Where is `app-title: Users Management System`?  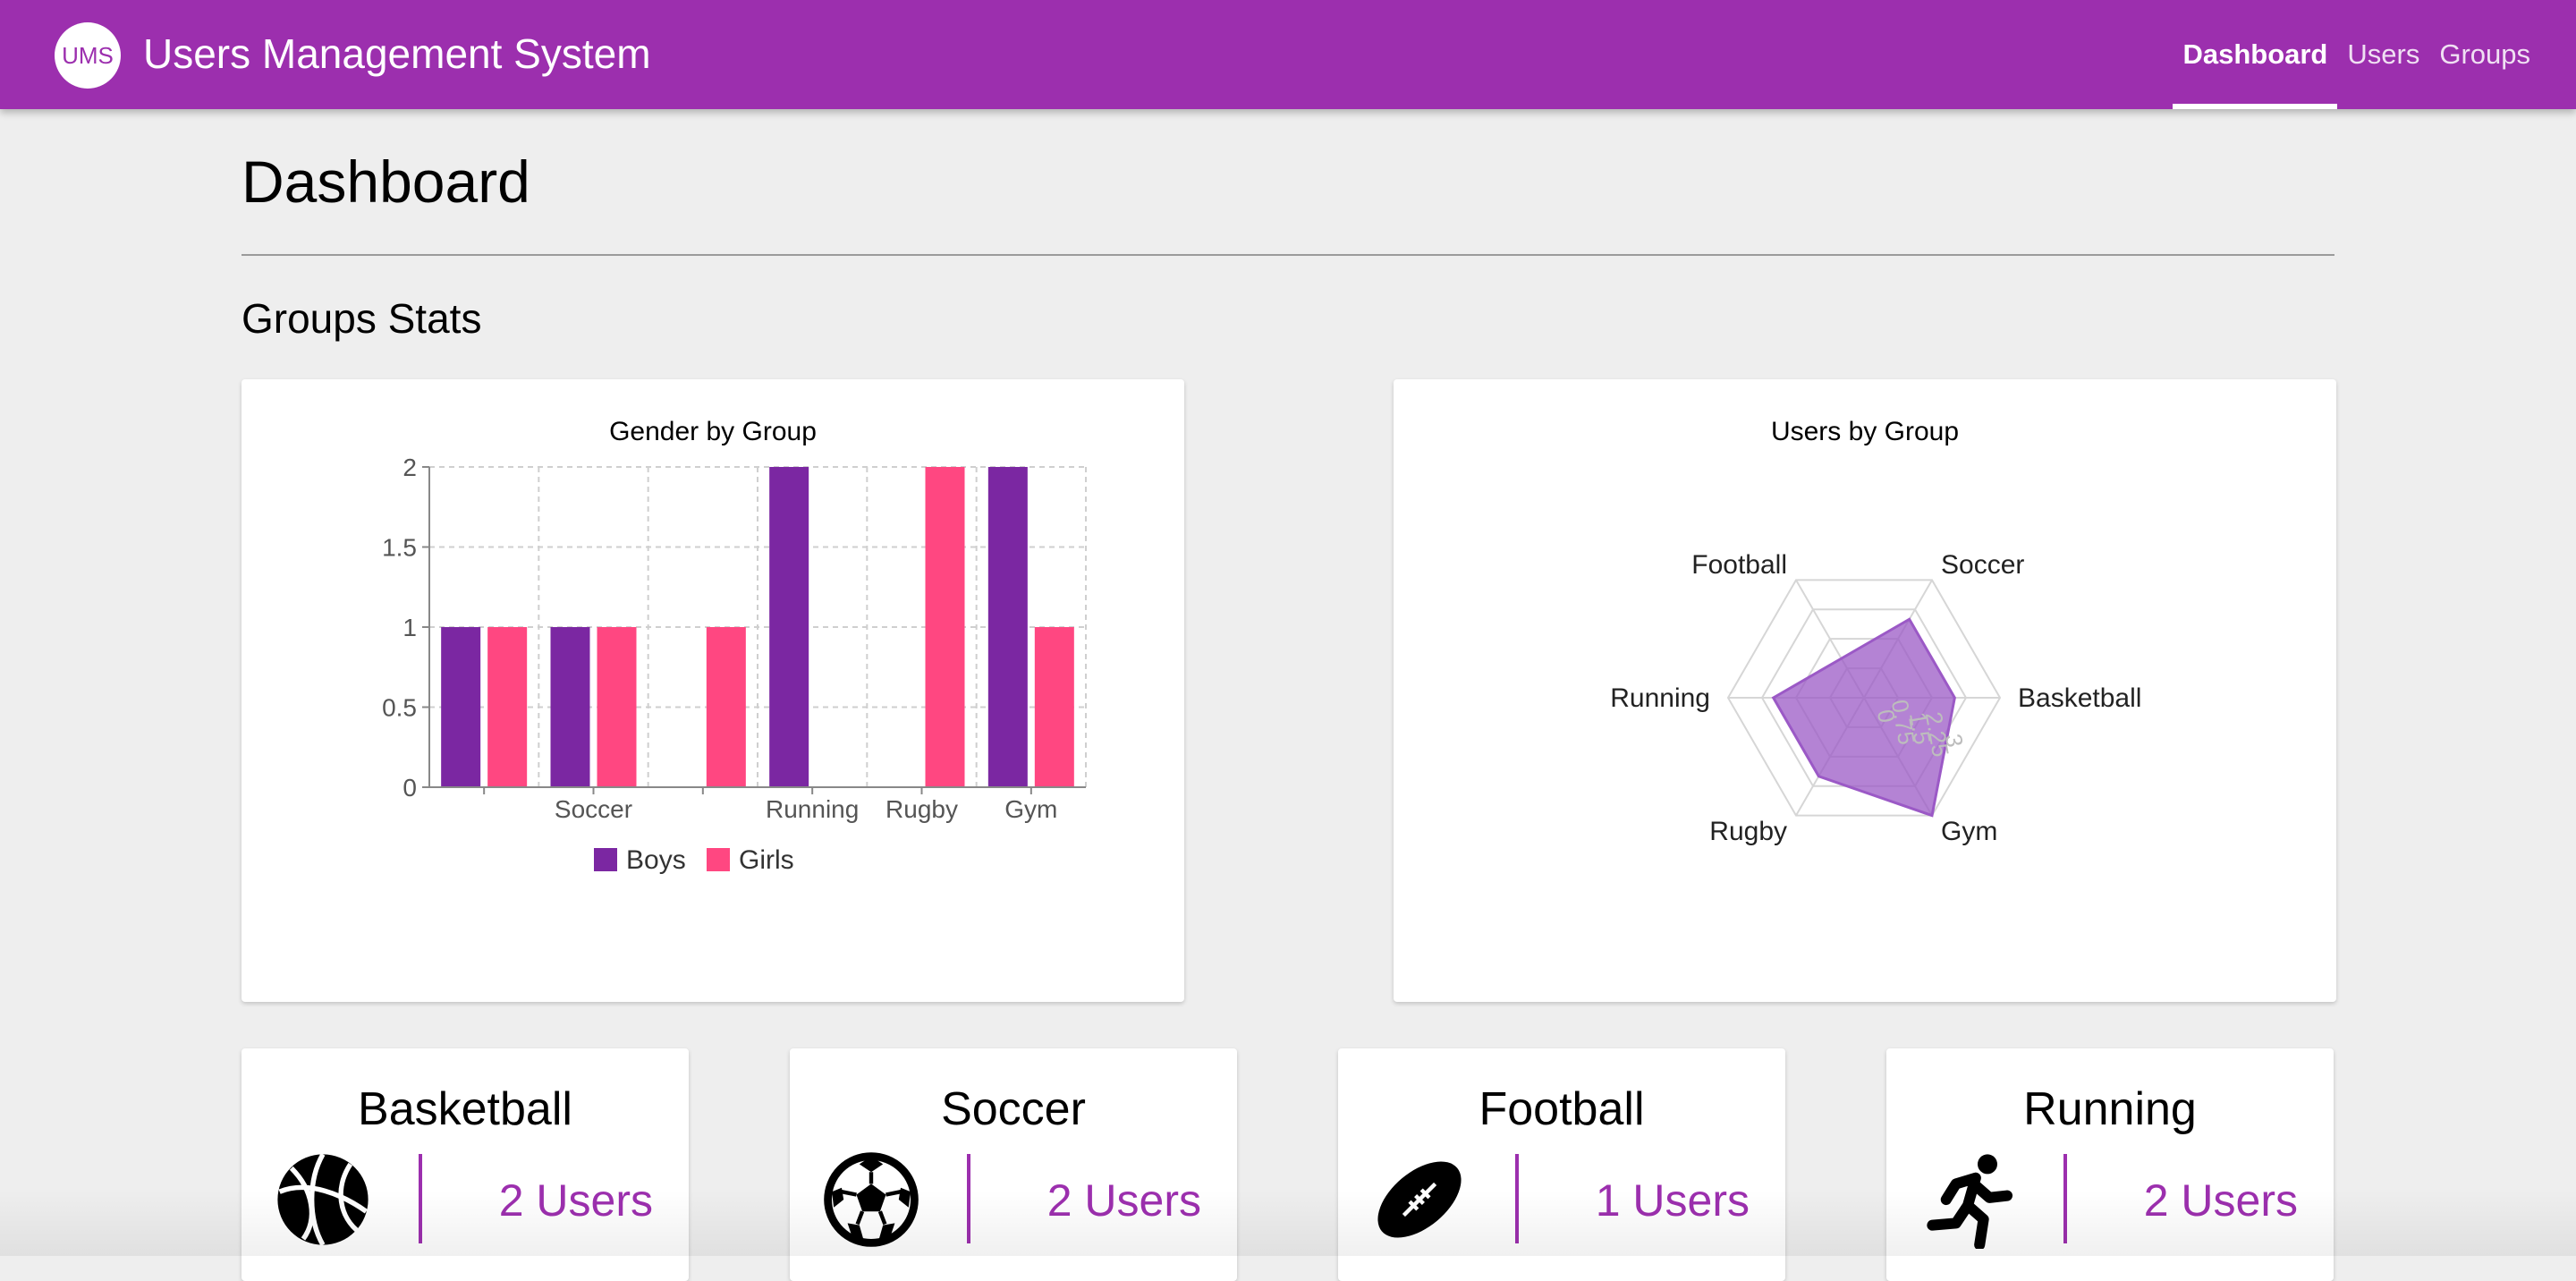 app-title: Users Management System is located at coordinates (397, 53).